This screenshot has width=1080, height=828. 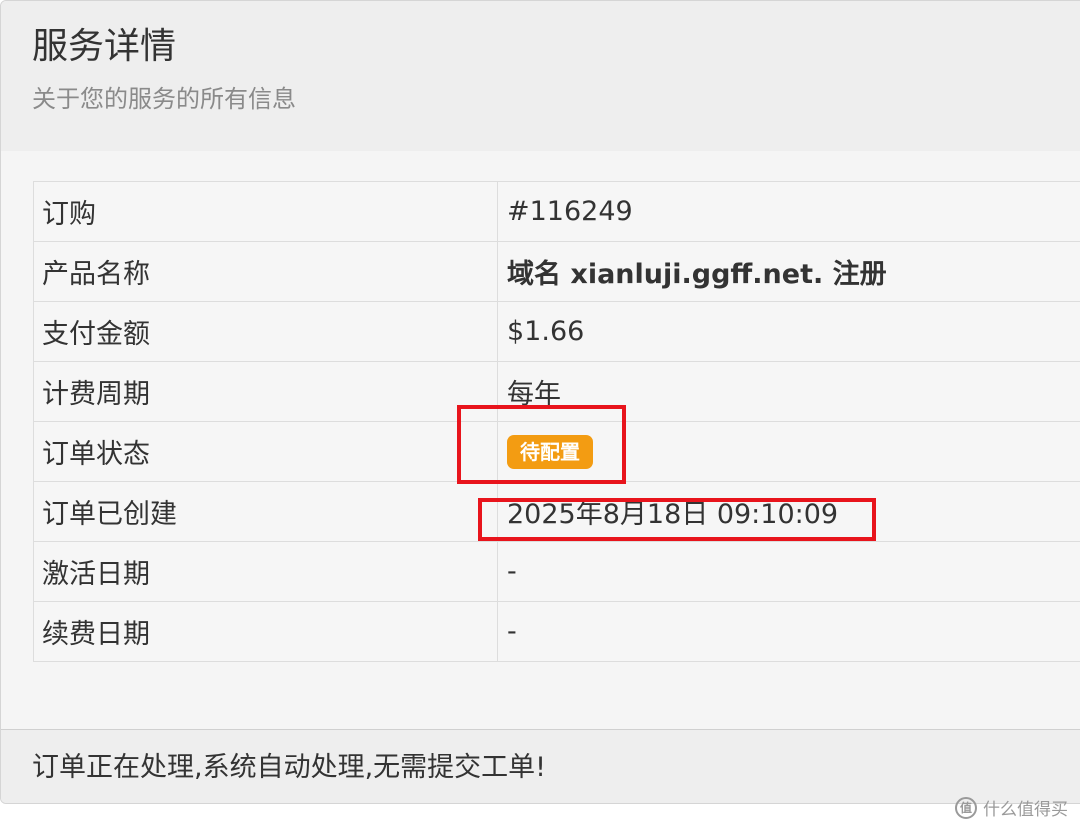 What do you see at coordinates (788, 331) in the screenshot?
I see `payment-amount-value: $1.66` at bounding box center [788, 331].